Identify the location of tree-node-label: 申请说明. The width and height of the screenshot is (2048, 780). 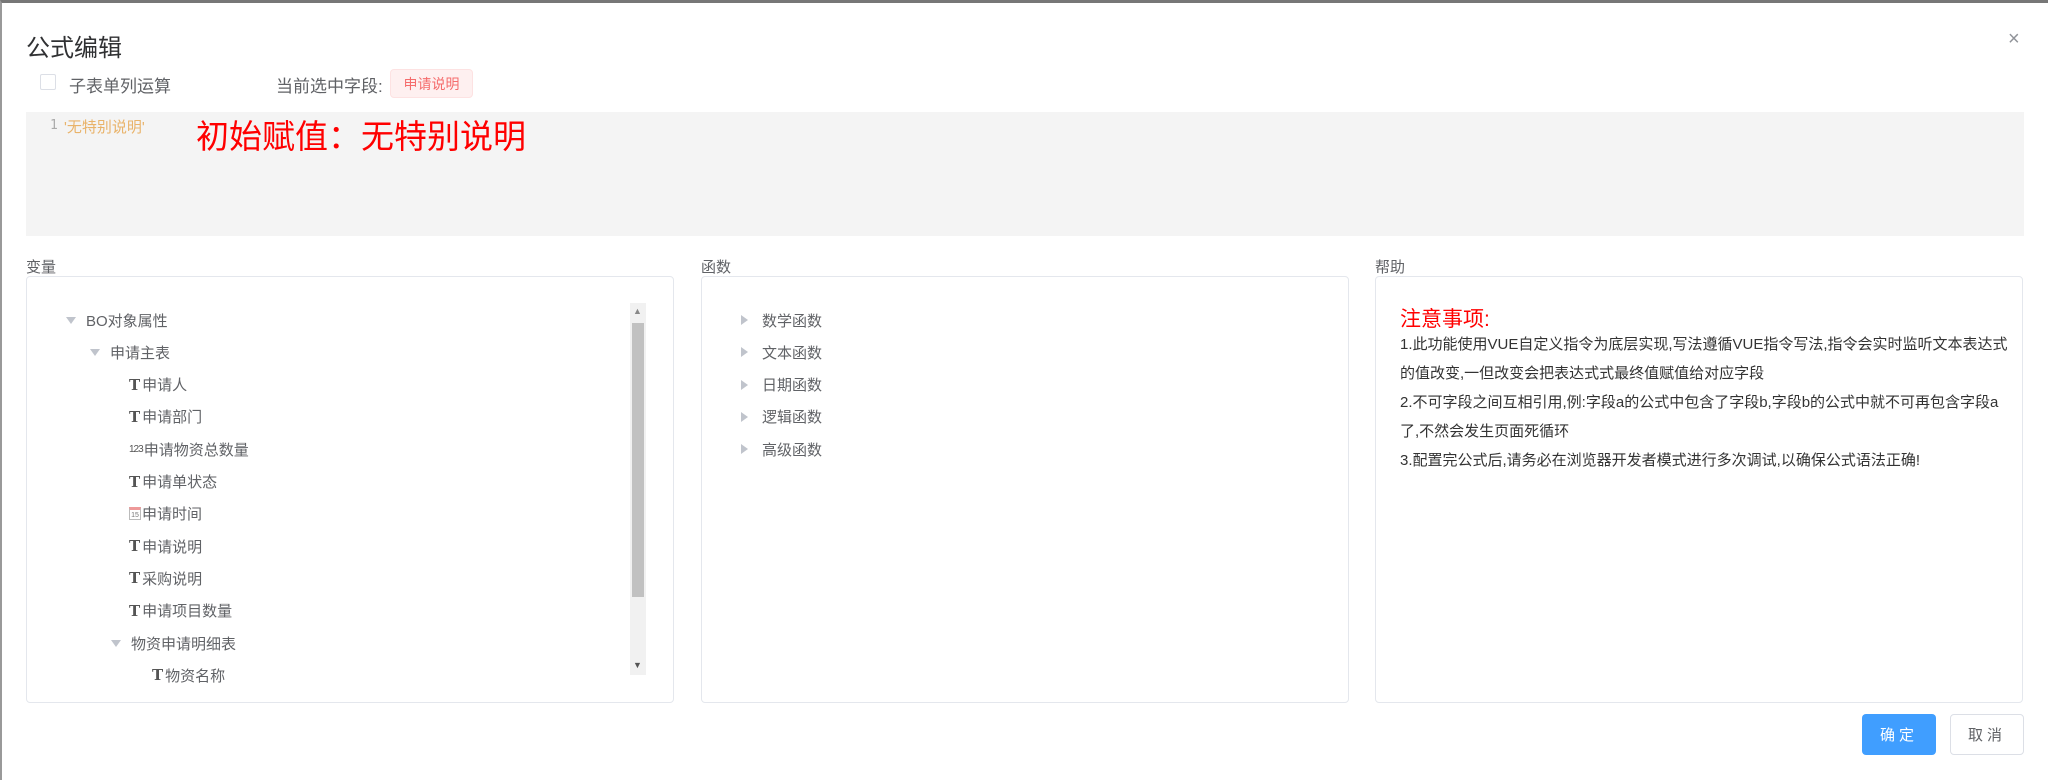
(172, 547).